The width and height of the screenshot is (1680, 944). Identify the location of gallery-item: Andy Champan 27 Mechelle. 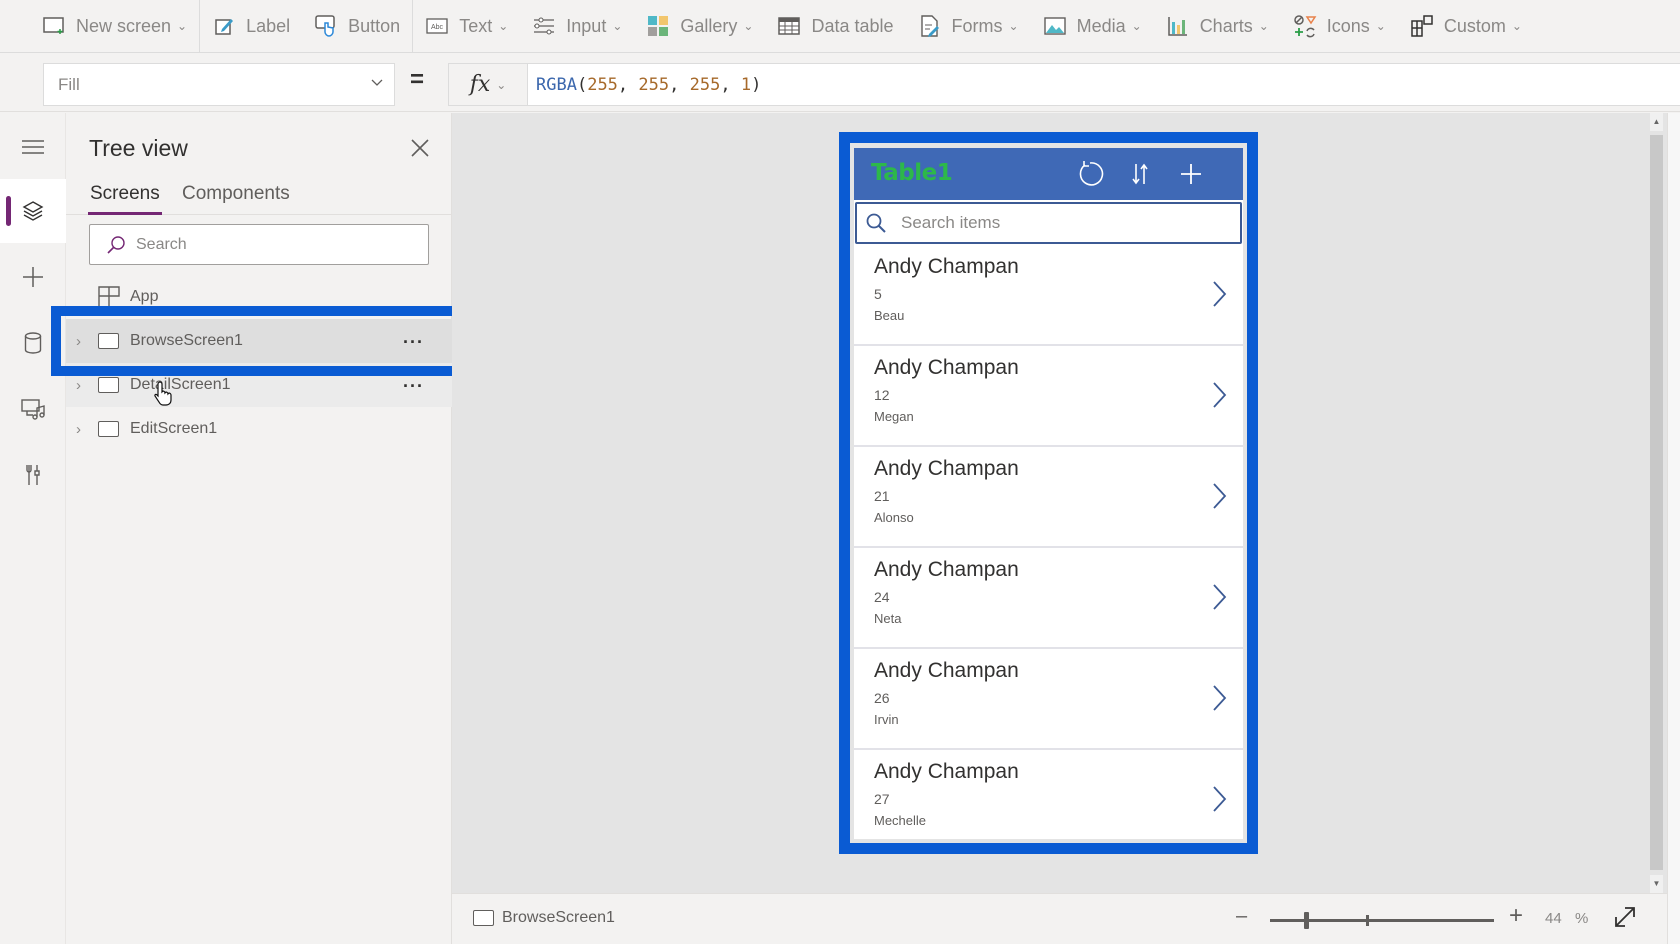
(1048, 794).